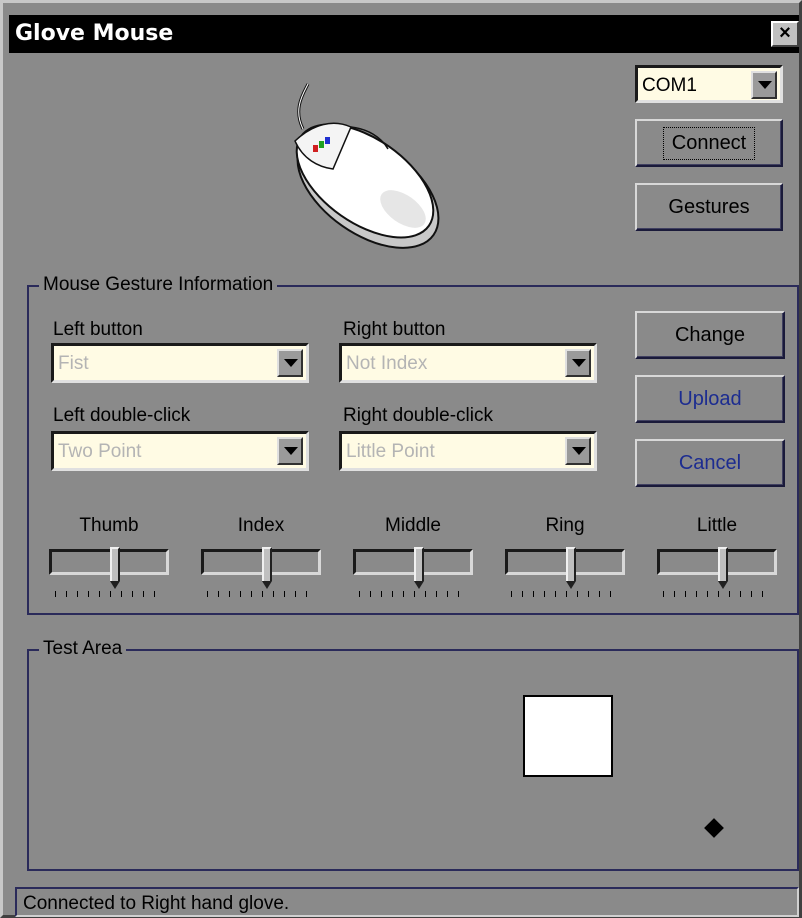 The height and width of the screenshot is (918, 802). Describe the element at coordinates (785, 34) in the screenshot. I see `close-icon: ×` at that location.